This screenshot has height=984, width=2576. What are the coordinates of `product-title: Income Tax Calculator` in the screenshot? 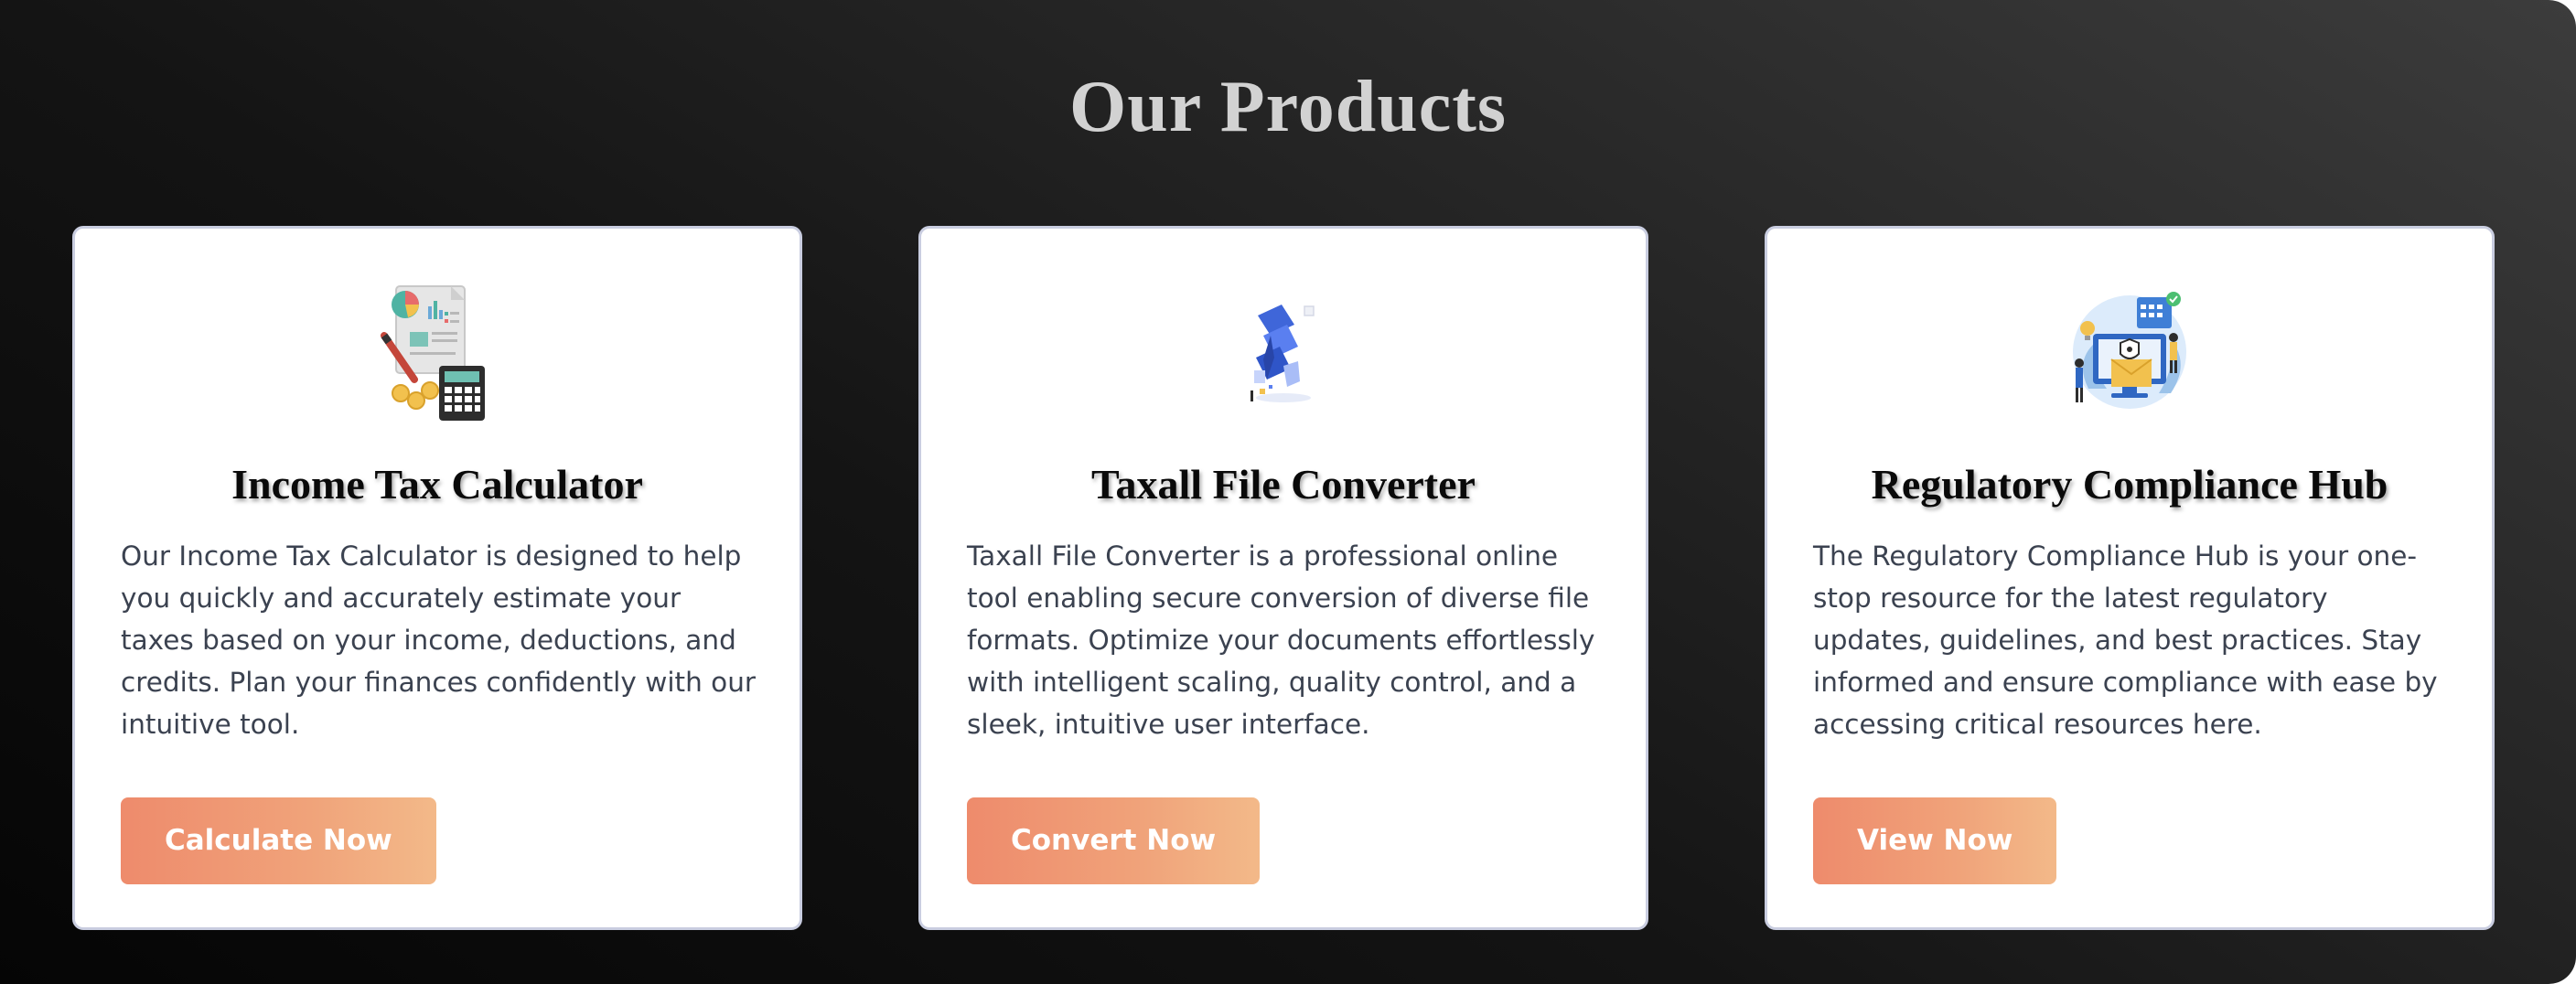 It's located at (437, 484).